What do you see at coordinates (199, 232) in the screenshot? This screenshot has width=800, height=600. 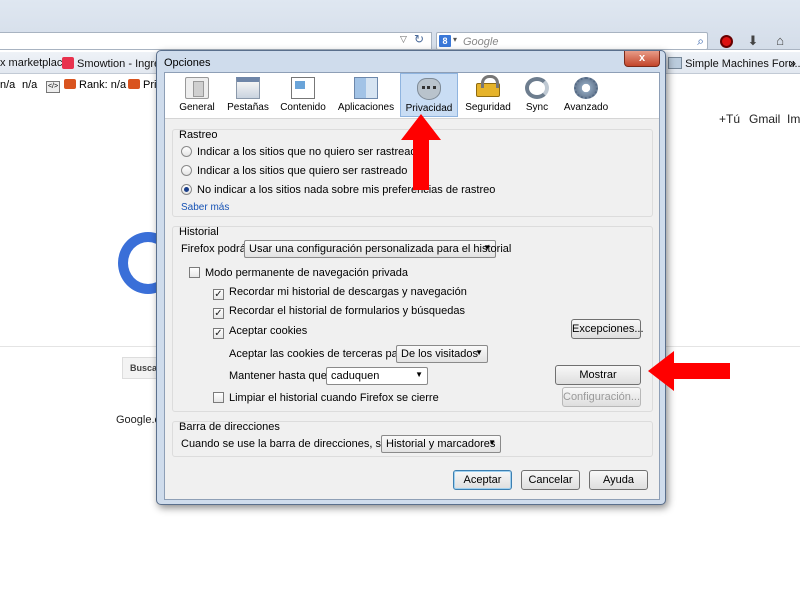 I see `group-title: Historial` at bounding box center [199, 232].